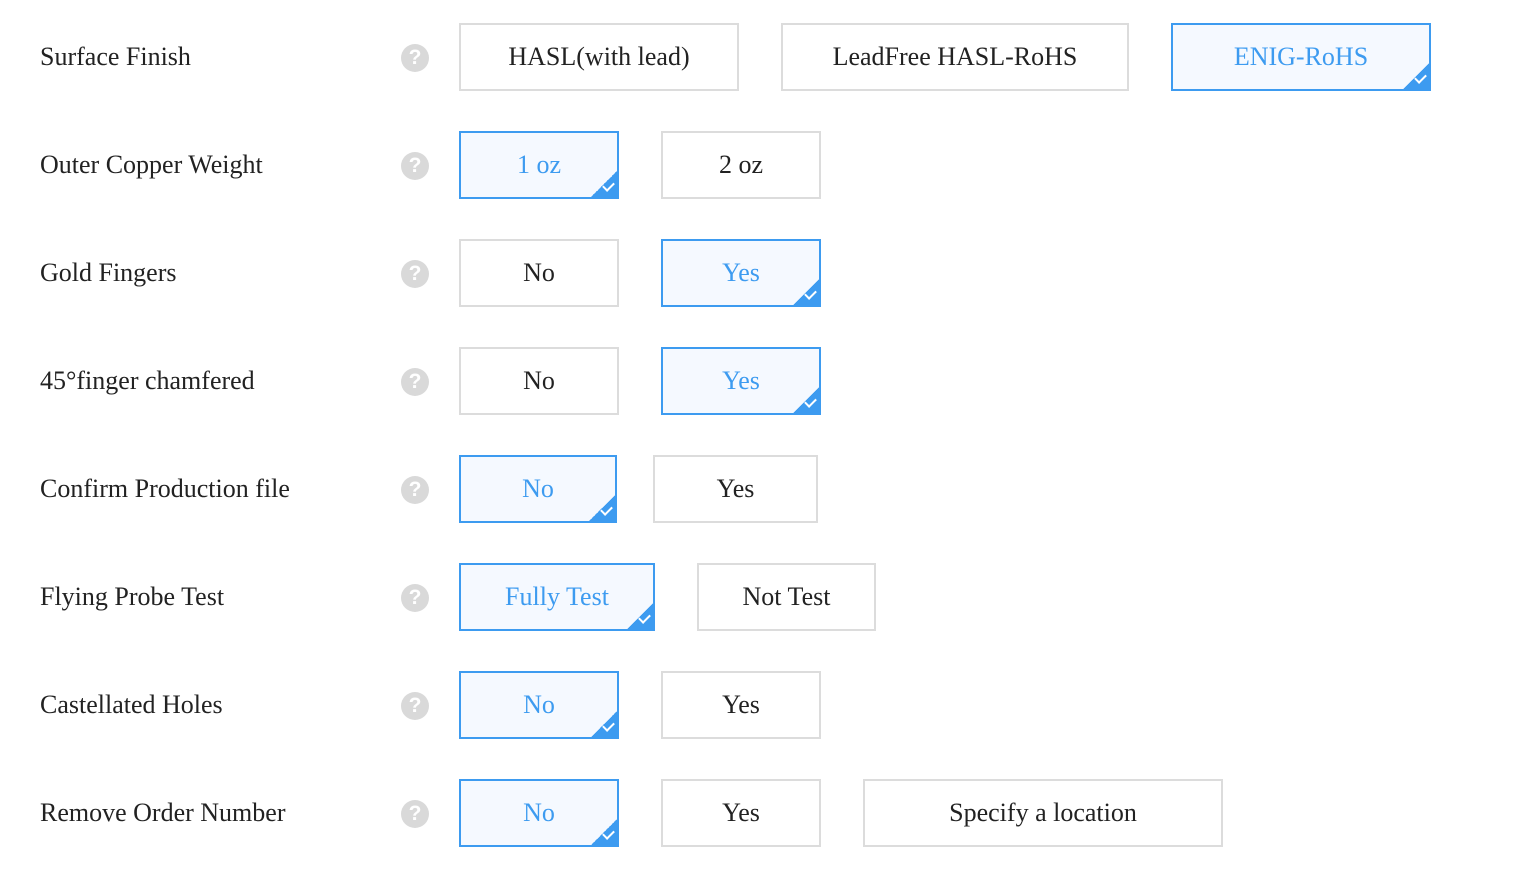 The height and width of the screenshot is (884, 1538). Describe the element at coordinates (955, 57) in the screenshot. I see `option-leadfree-hasl-rohs: LeadFree HASL-RoHS` at that location.